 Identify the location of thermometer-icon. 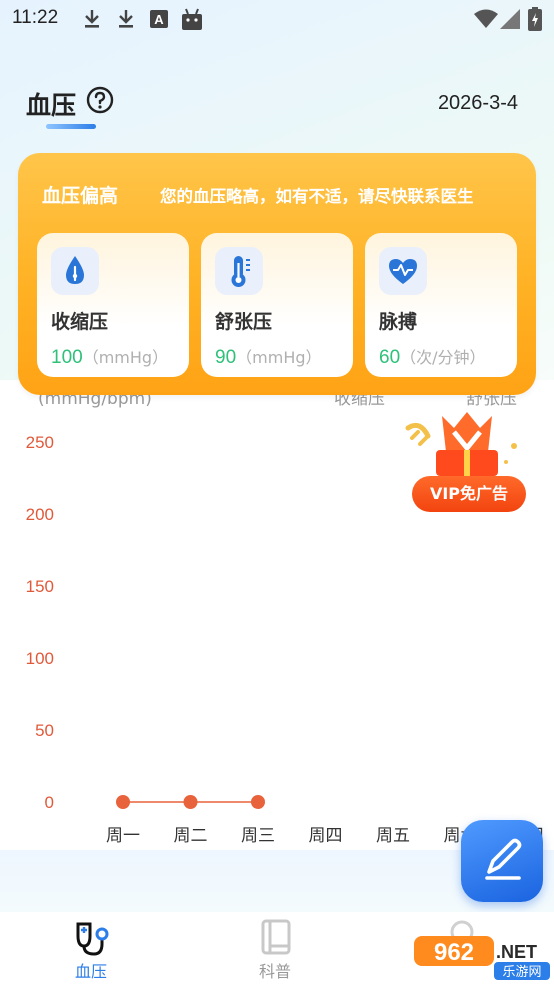
(240, 271).